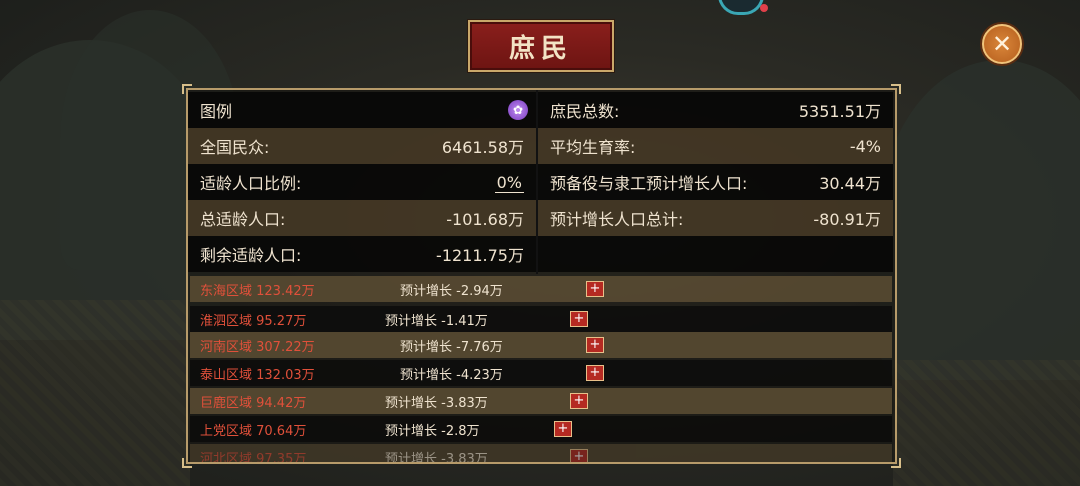 The width and height of the screenshot is (1080, 486). I want to click on stat-row: 总适龄人口: -101.68万, so click(362, 218).